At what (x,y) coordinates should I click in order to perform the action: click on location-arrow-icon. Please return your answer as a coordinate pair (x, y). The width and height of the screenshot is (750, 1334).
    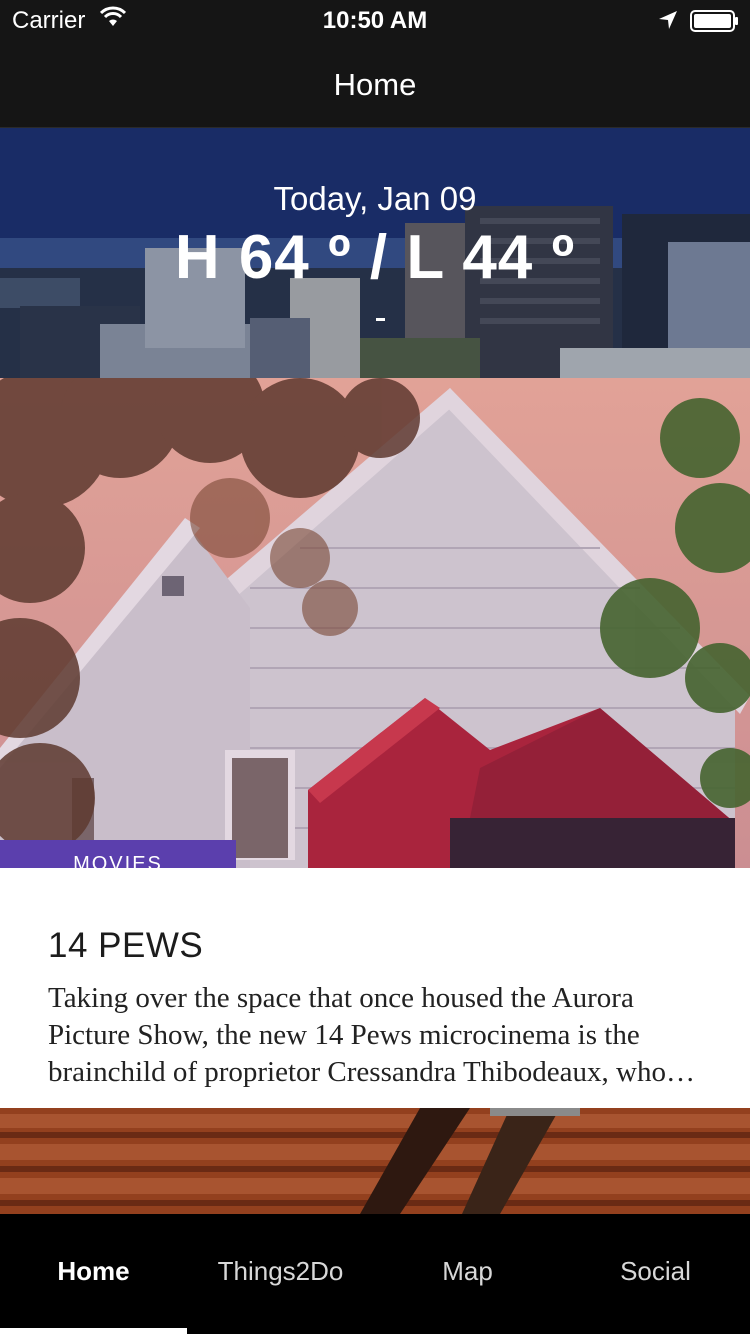
    Looking at the image, I should click on (668, 23).